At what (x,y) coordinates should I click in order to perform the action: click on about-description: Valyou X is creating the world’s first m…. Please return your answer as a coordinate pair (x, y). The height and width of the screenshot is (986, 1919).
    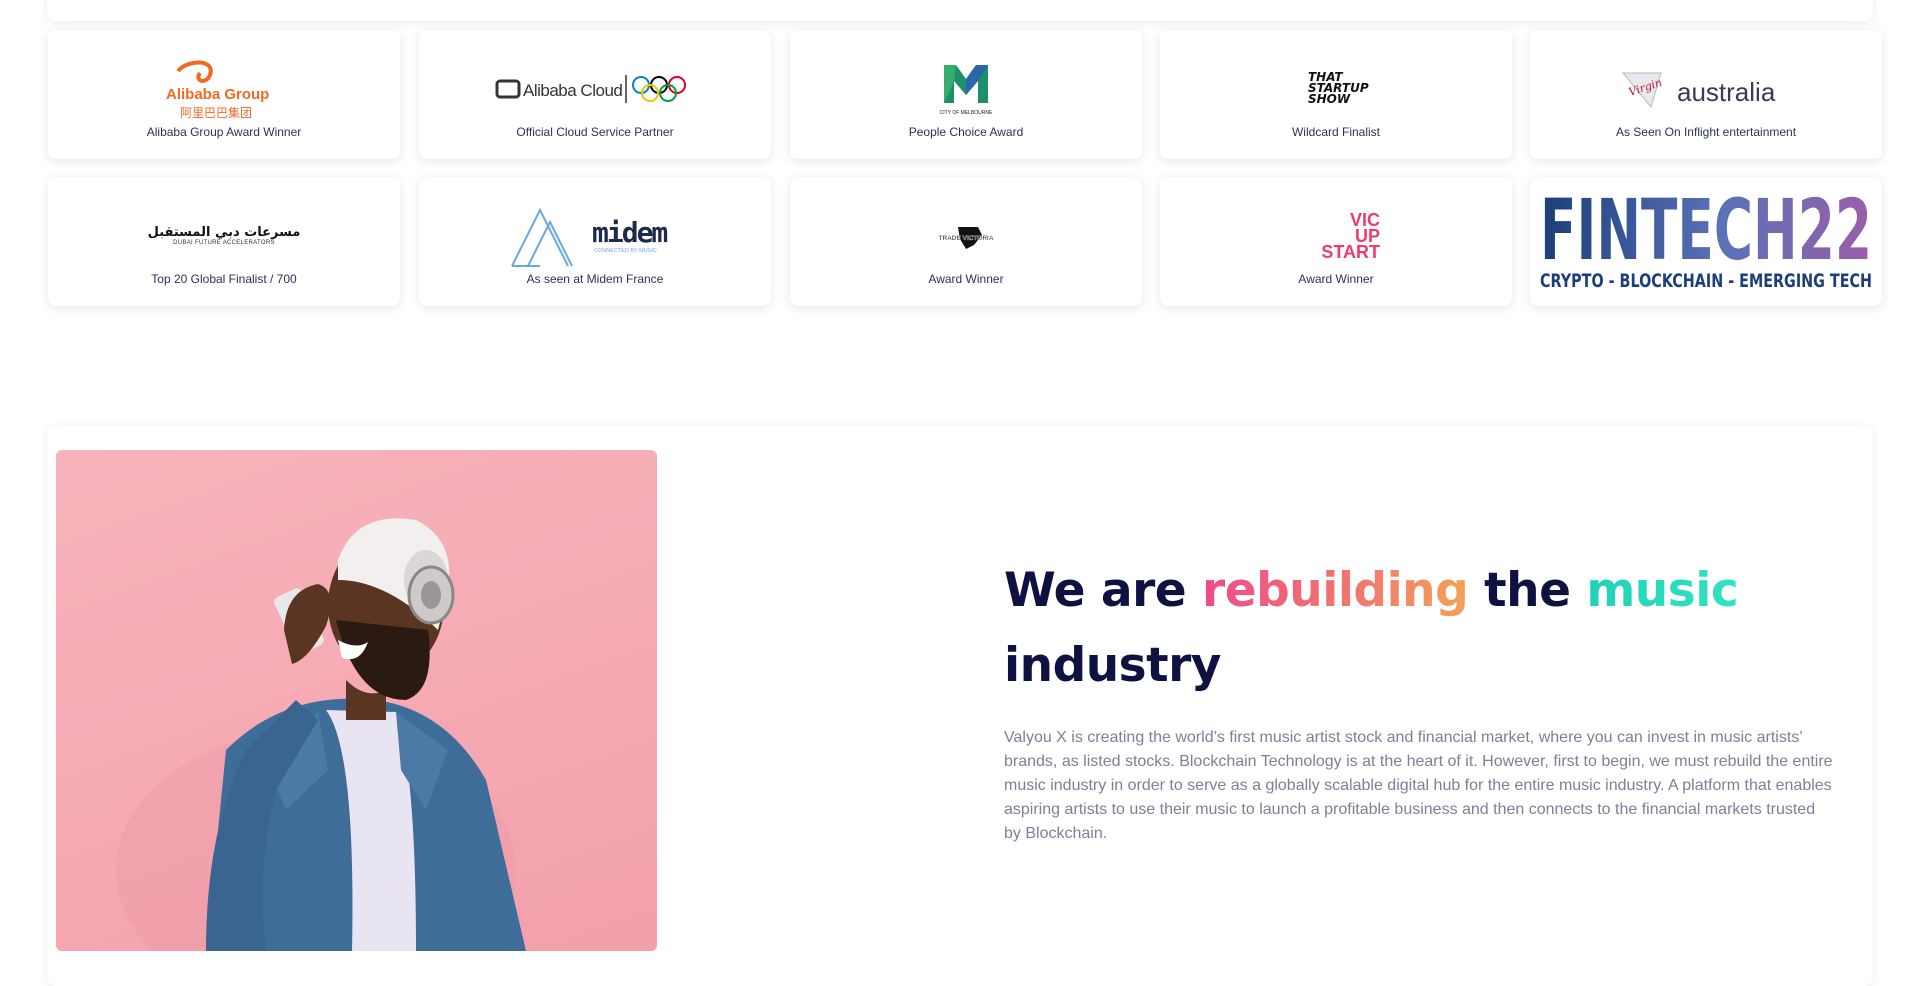
    Looking at the image, I should click on (1418, 785).